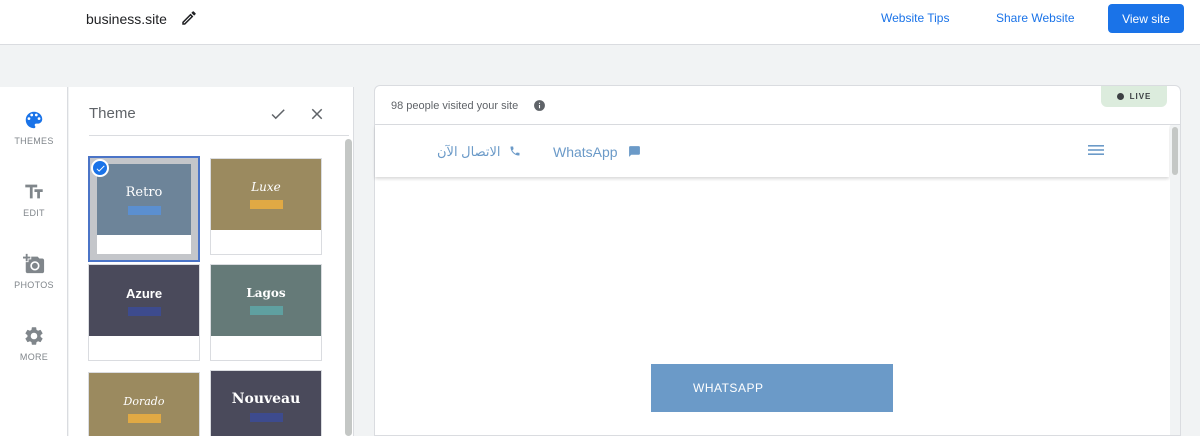 This screenshot has height=436, width=1200. What do you see at coordinates (34, 213) in the screenshot?
I see `rail-label-edit: EDIT` at bounding box center [34, 213].